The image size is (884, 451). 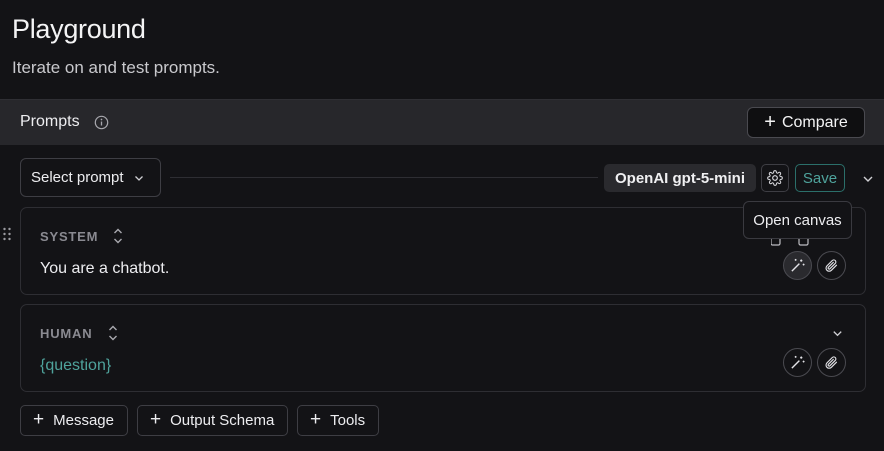 What do you see at coordinates (797, 220) in the screenshot?
I see `open-canvas-tooltip: Open canvas` at bounding box center [797, 220].